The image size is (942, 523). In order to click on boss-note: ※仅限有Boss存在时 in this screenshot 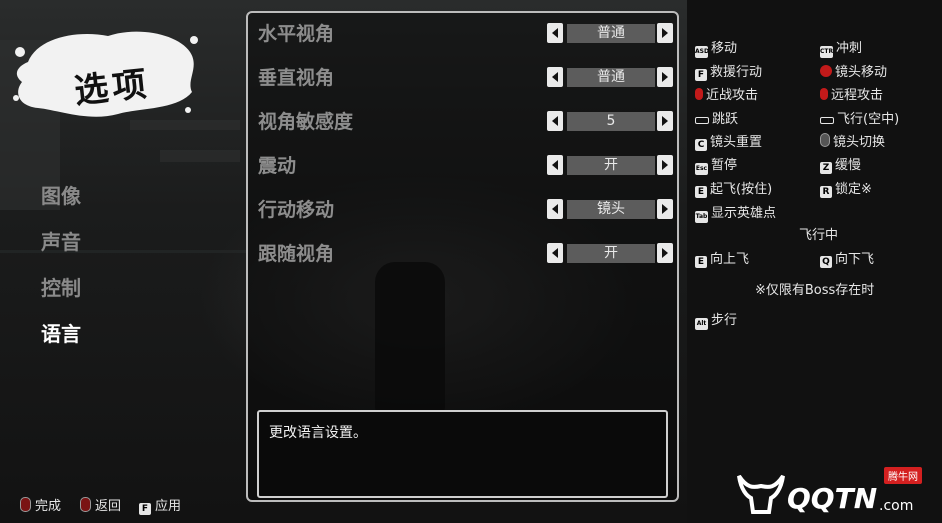, I will do `click(815, 290)`.